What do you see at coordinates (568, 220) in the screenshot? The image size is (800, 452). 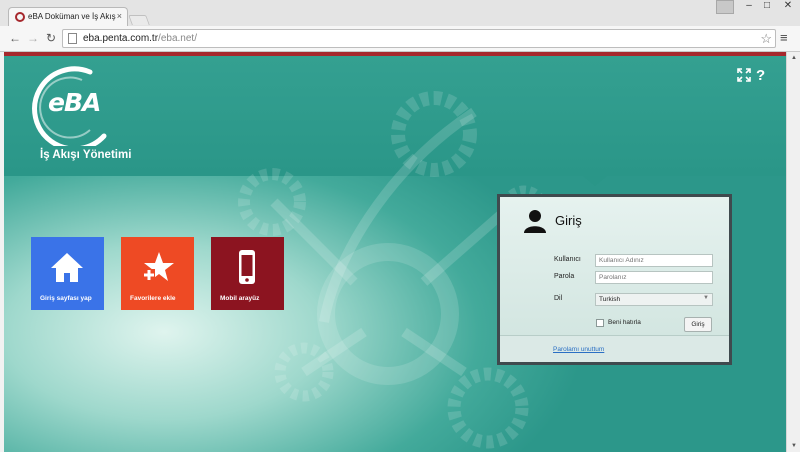 I see `login-title: Giriş` at bounding box center [568, 220].